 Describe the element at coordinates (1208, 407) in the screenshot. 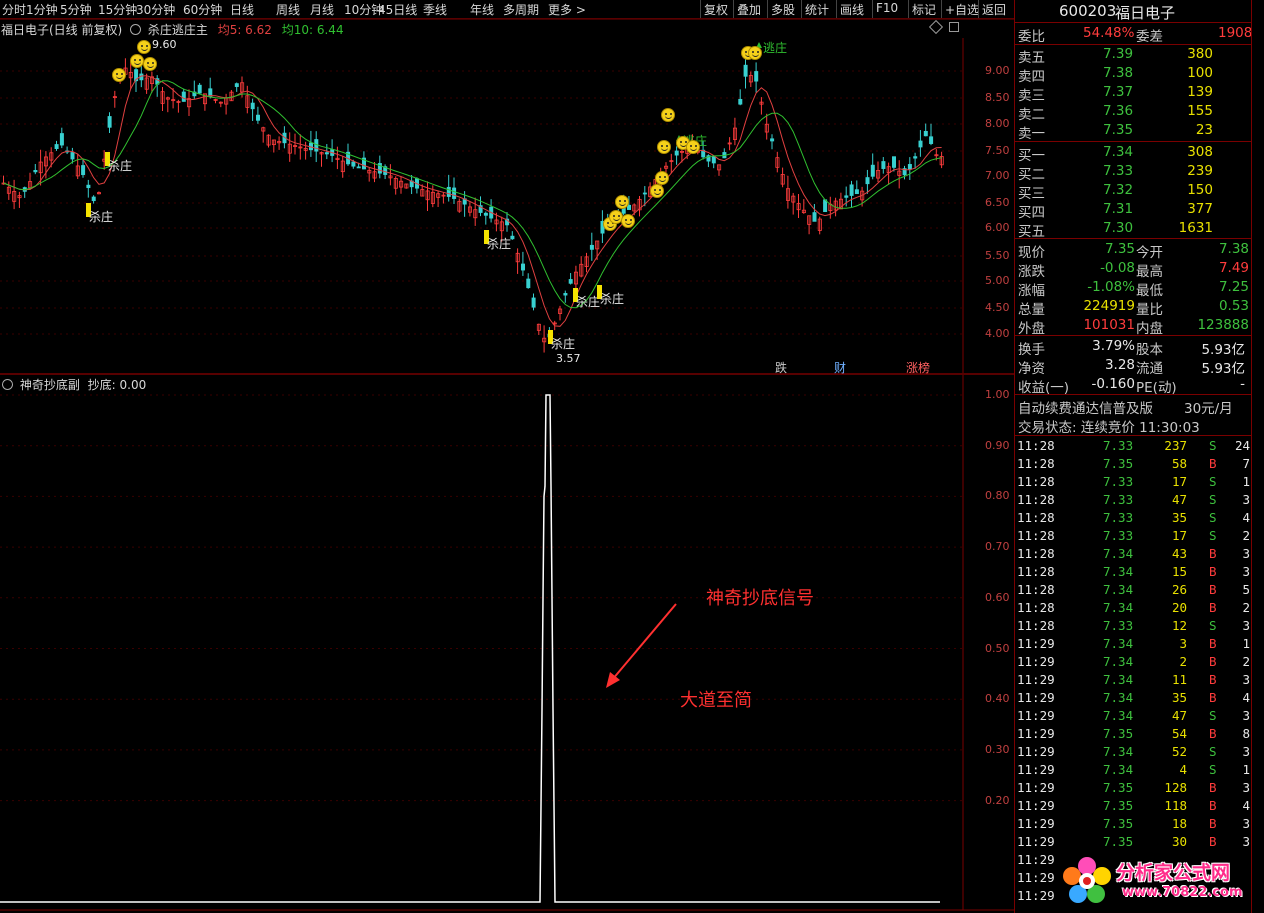

I see `promo-price: 30元/月` at that location.